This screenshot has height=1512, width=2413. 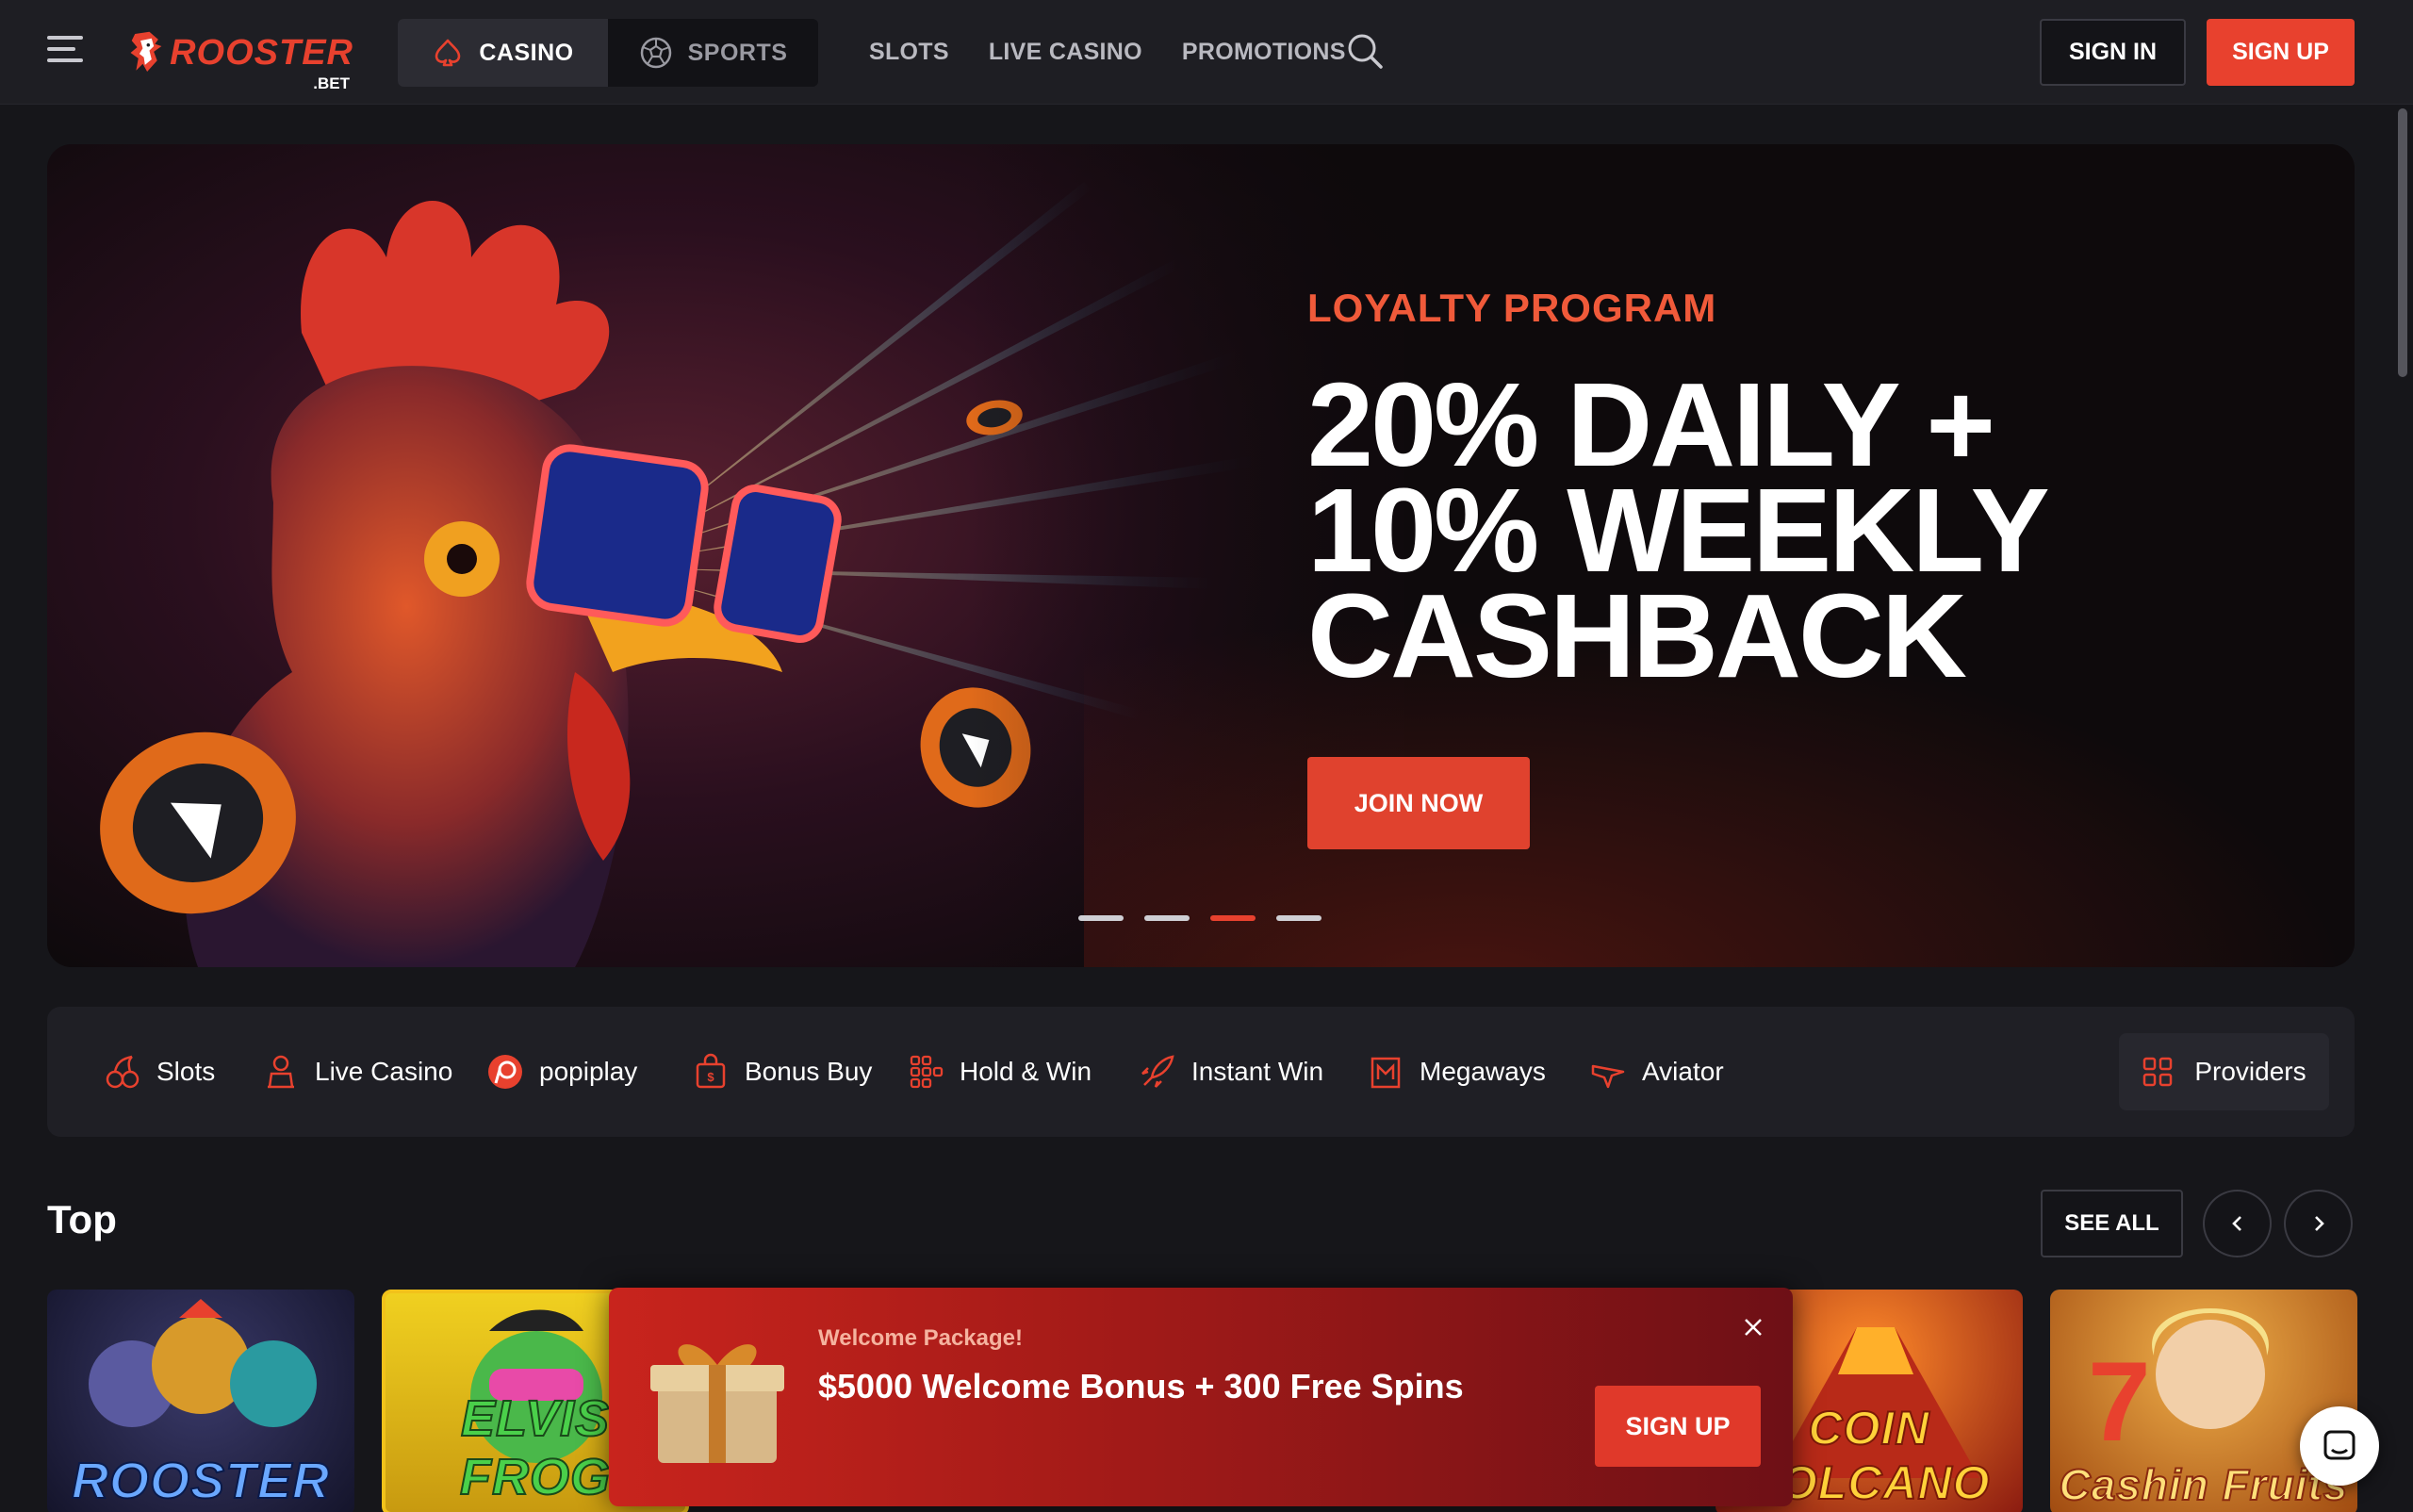 I want to click on category-popiplay: popiplay, so click(x=561, y=1072).